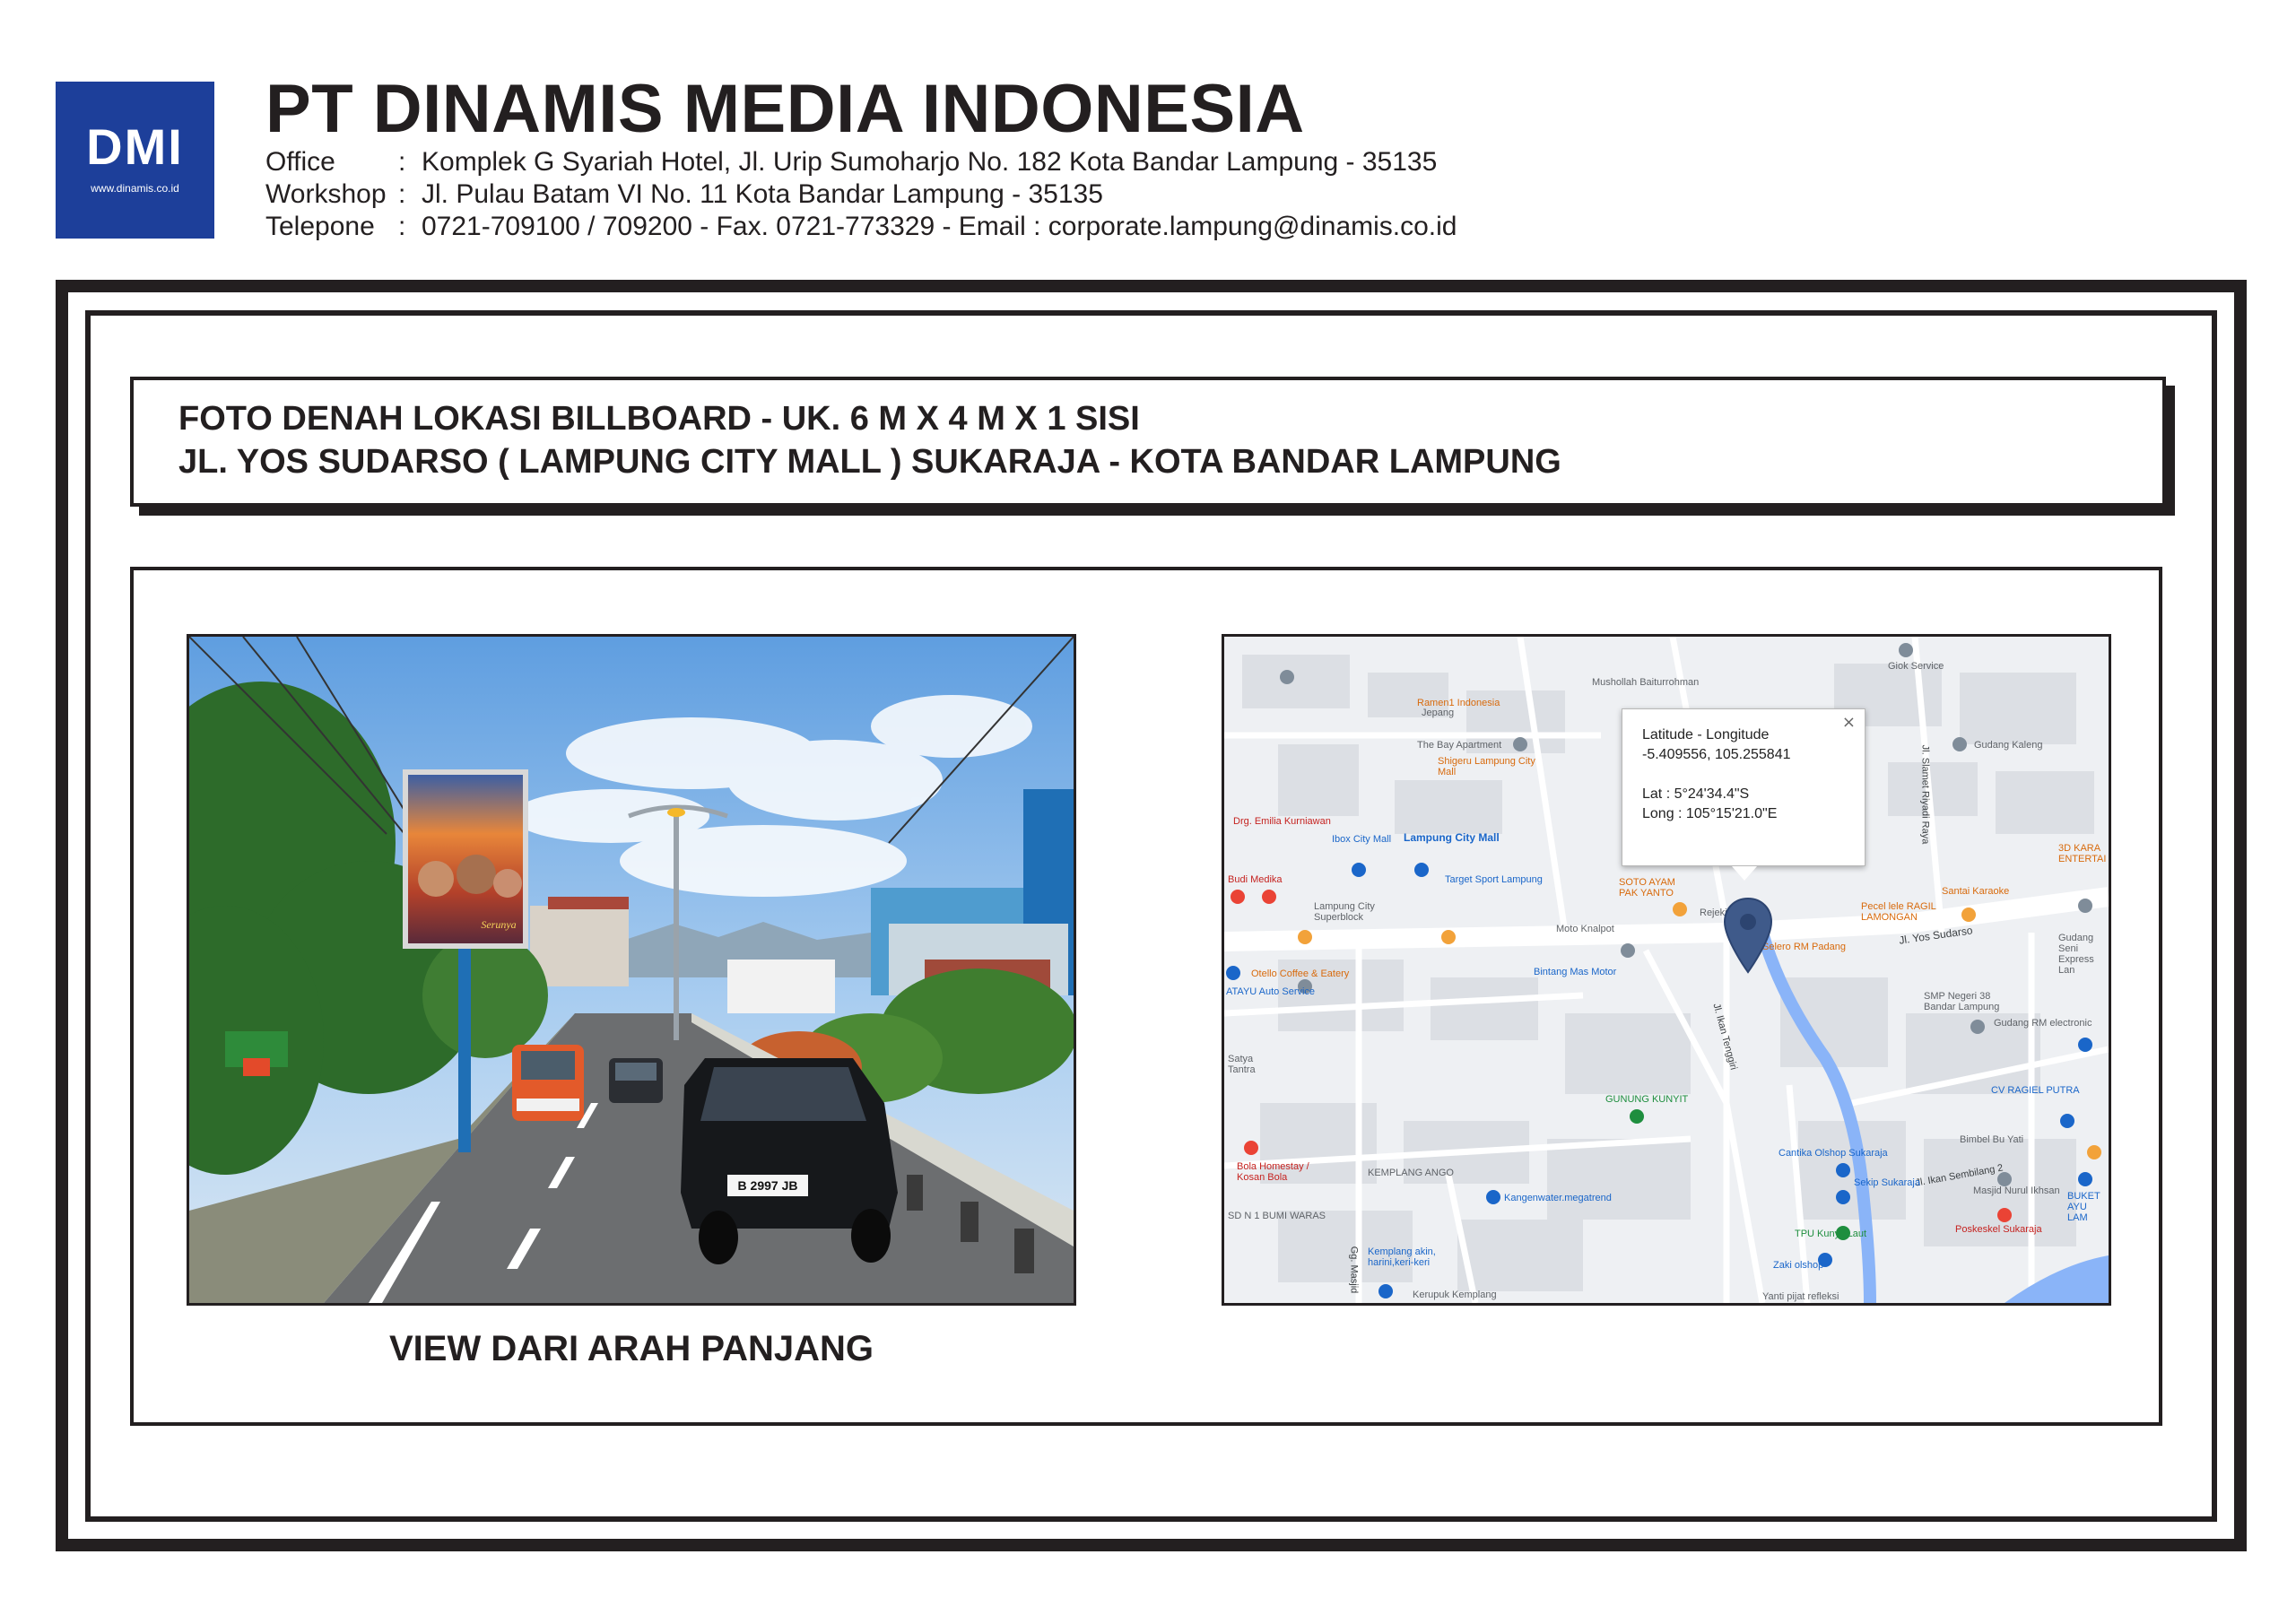 This screenshot has height=1624, width=2296. What do you see at coordinates (1916, 666) in the screenshot?
I see `place-label: Giok Service` at bounding box center [1916, 666].